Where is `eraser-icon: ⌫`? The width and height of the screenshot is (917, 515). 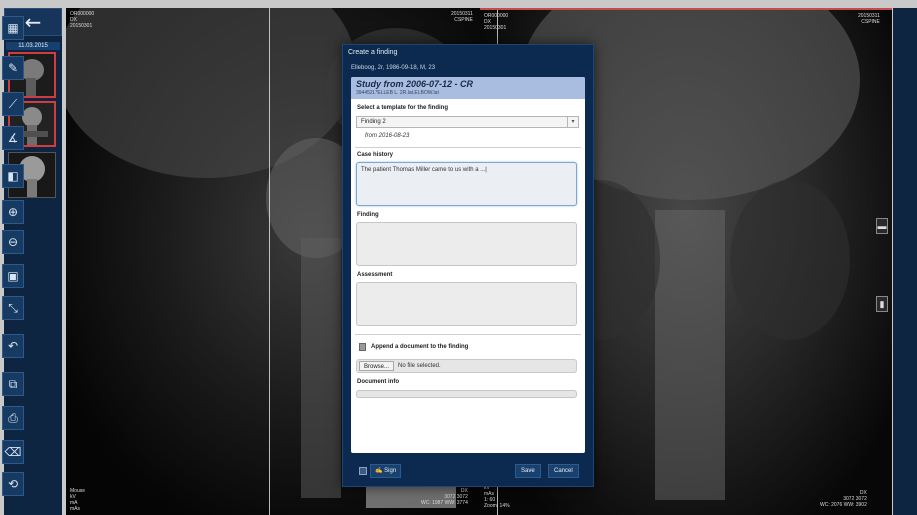
eraser-icon: ⌫ is located at coordinates (13, 452).